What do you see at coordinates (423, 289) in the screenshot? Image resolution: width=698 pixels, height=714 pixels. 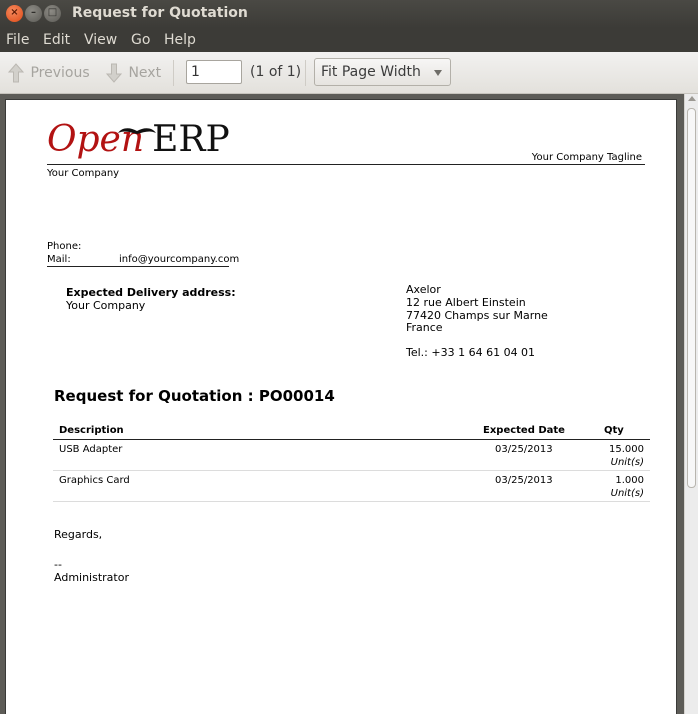 I see `supplier-name: Axelor` at bounding box center [423, 289].